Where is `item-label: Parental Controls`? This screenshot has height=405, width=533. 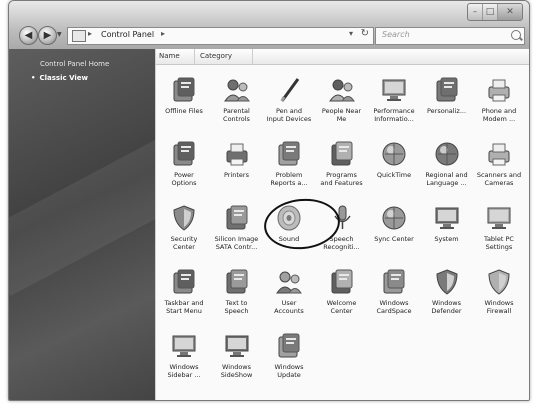
item-label: Parental Controls is located at coordinates (236, 115).